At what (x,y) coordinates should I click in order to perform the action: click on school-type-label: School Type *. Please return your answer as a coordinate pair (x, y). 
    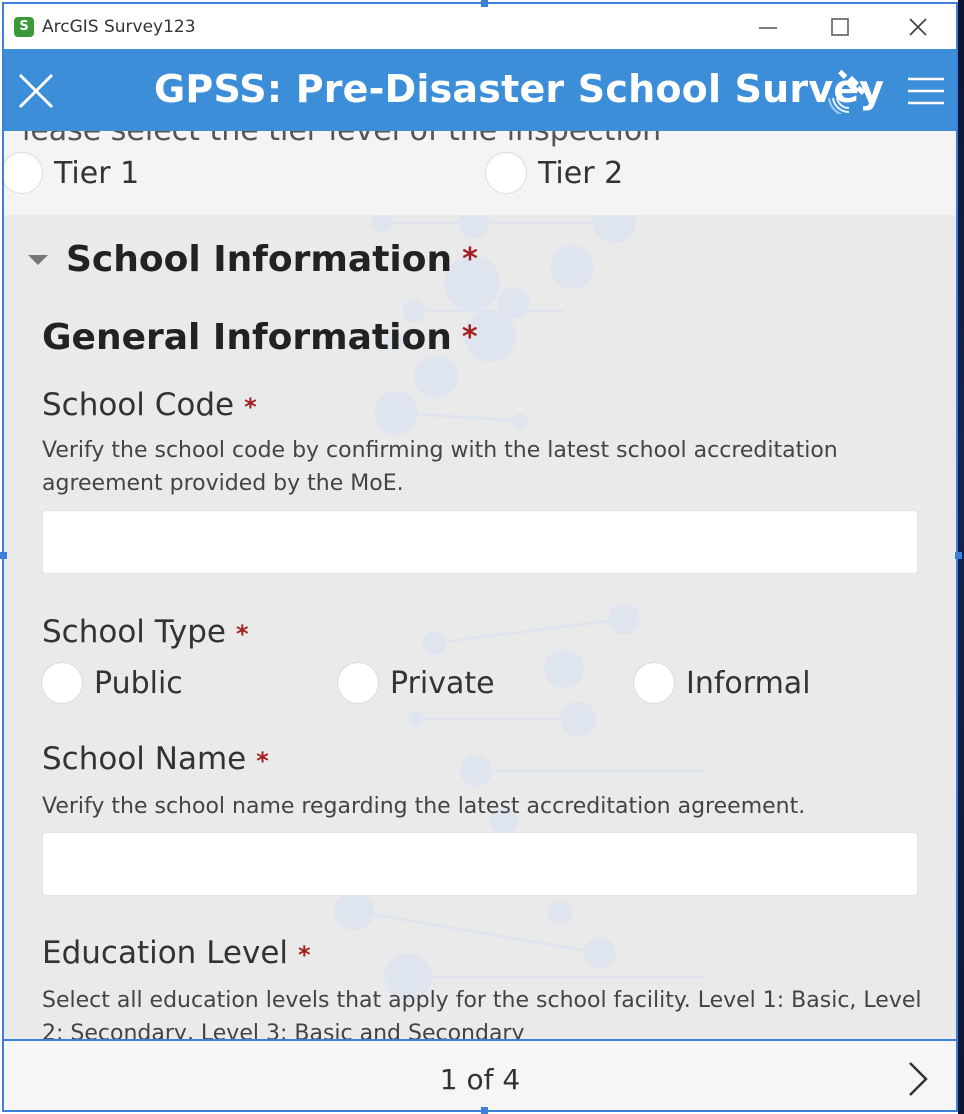
    Looking at the image, I should click on (145, 632).